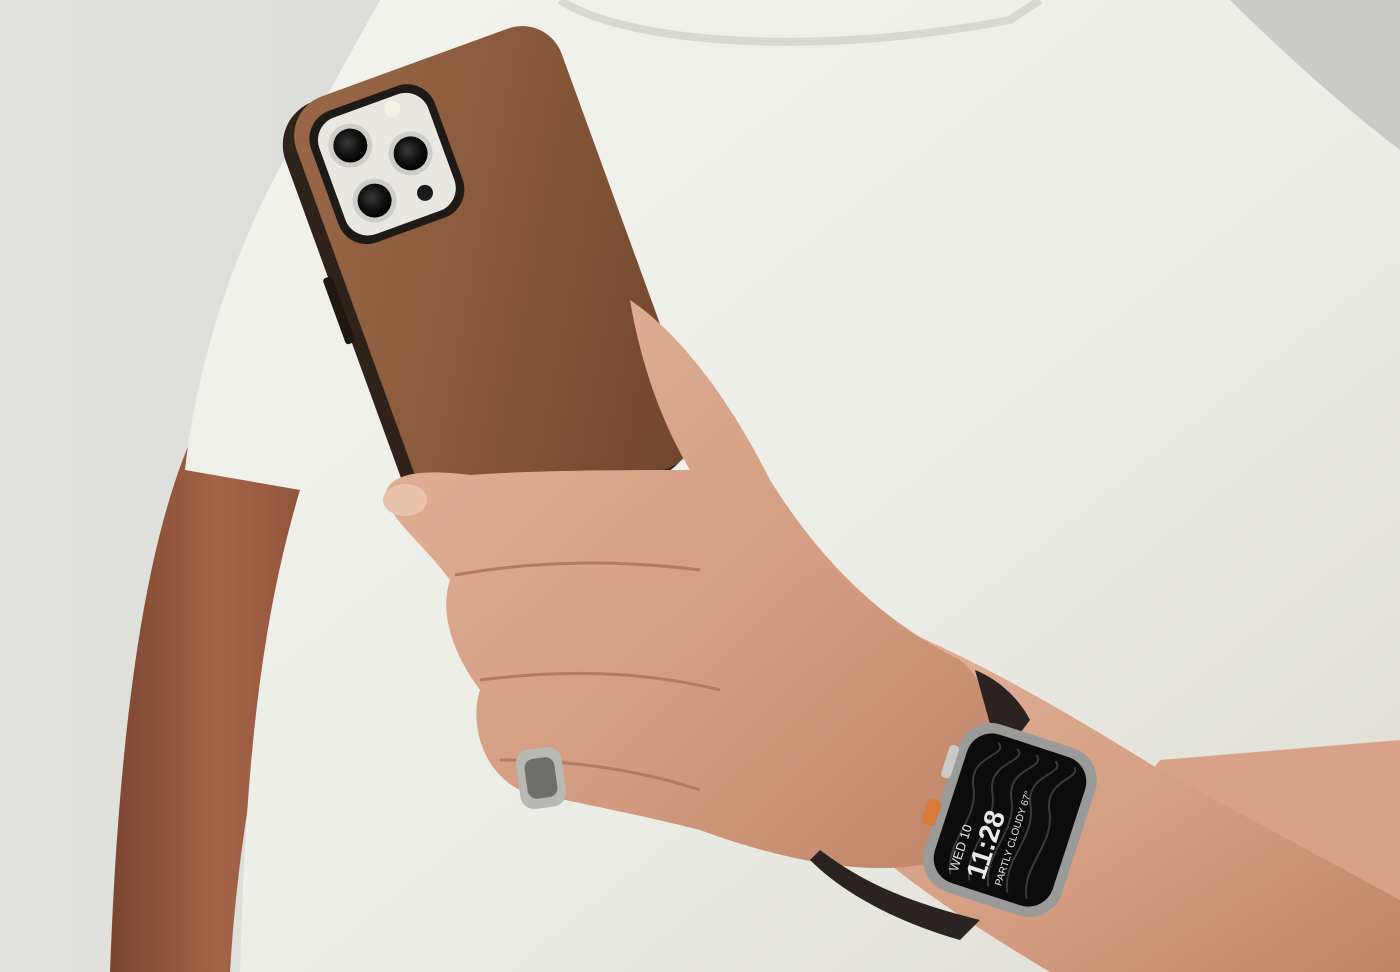  What do you see at coordinates (405, 500) in the screenshot?
I see `thumb-nail` at bounding box center [405, 500].